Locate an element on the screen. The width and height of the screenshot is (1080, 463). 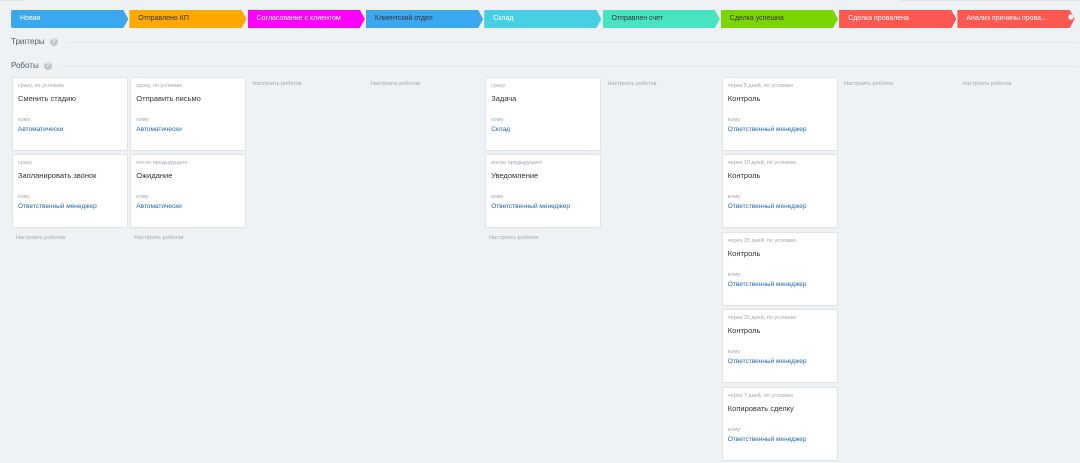
triggers-divider is located at coordinates (572, 42).